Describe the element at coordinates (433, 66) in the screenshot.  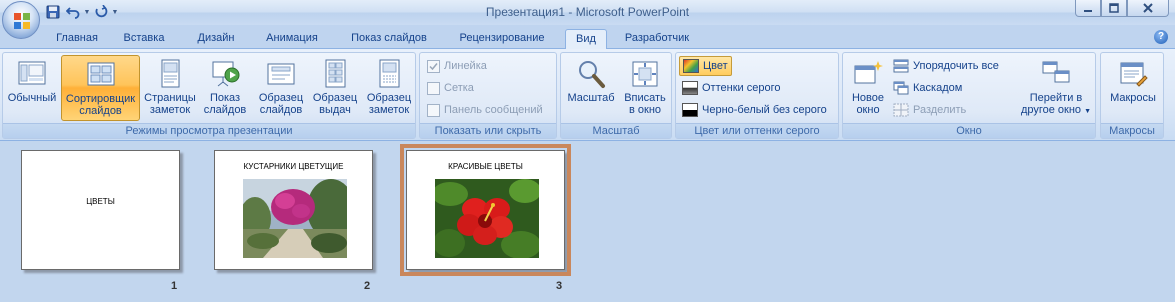
I see `ruler-check-icon` at that location.